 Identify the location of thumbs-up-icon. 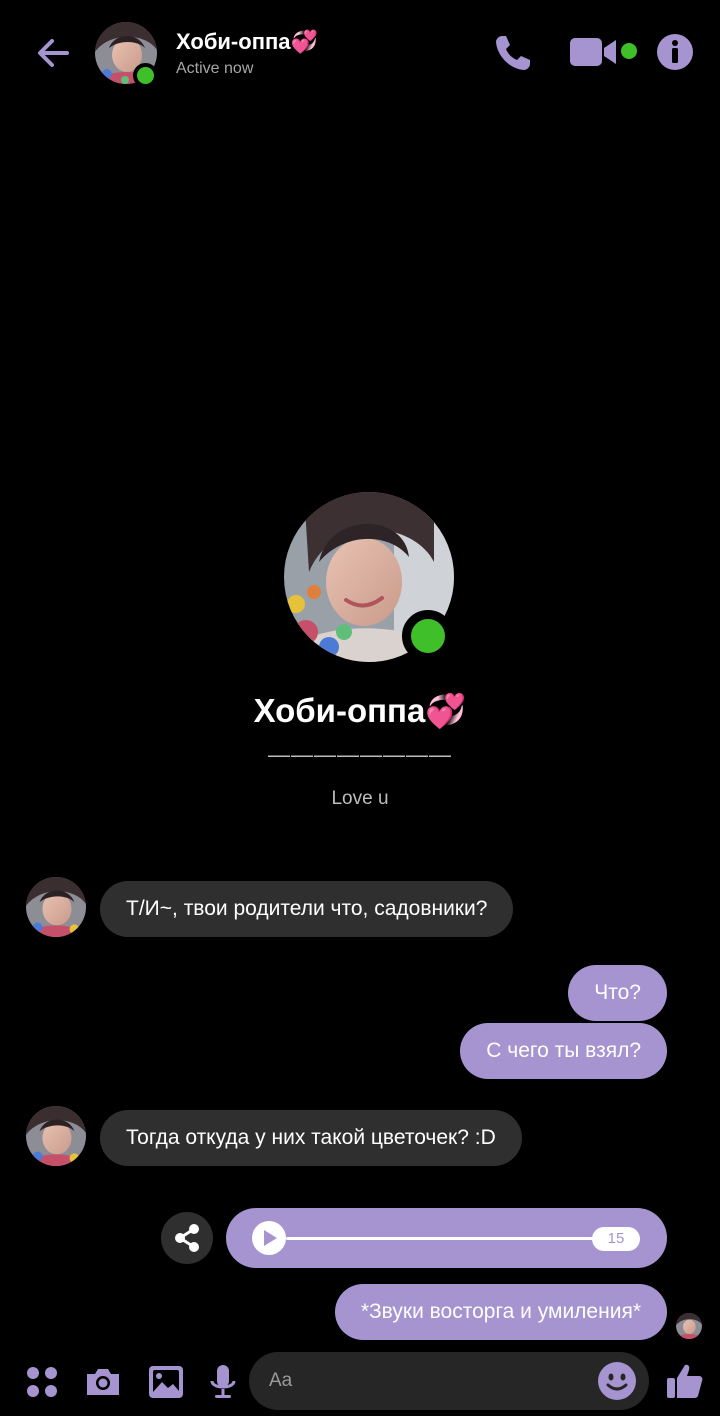
(685, 1381).